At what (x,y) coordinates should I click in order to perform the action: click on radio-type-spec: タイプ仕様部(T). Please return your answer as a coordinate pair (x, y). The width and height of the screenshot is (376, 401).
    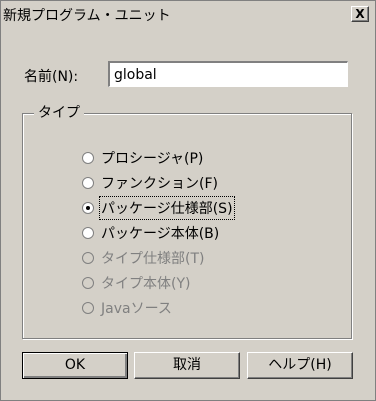
    Looking at the image, I should click on (143, 258).